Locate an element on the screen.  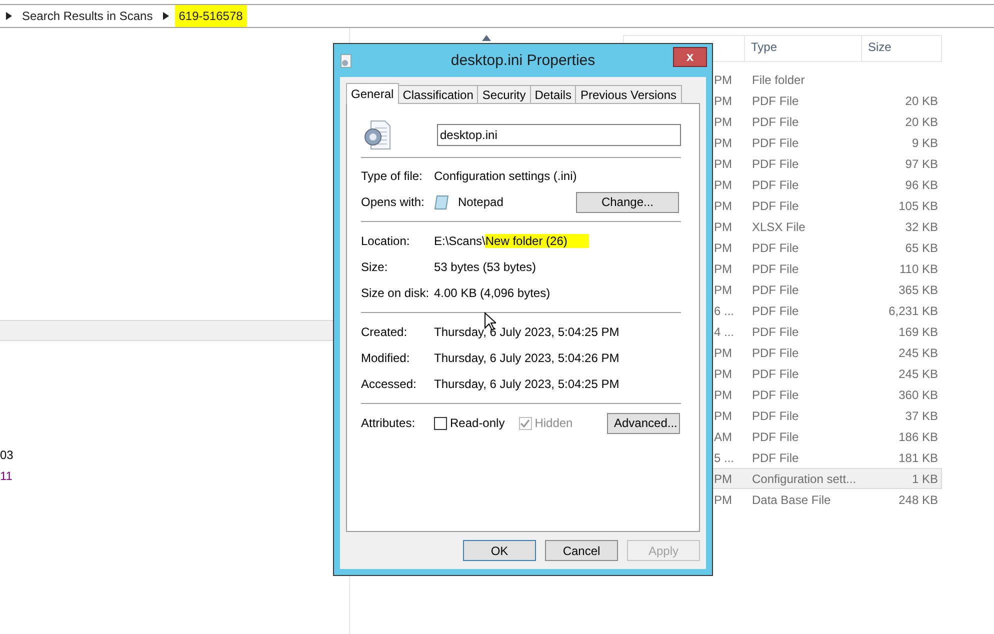
file-name-field: desktop.ini is located at coordinates (559, 135).